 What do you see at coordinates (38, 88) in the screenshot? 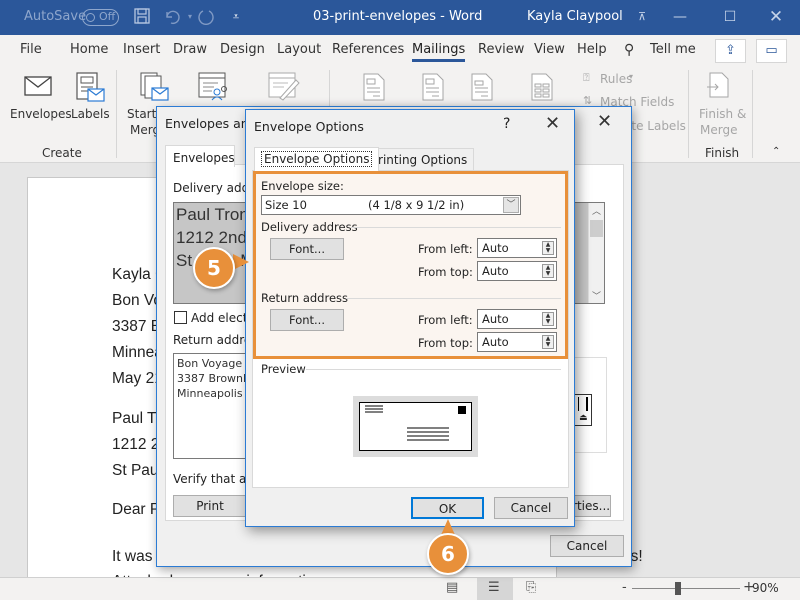
I see `envelopes-icon` at bounding box center [38, 88].